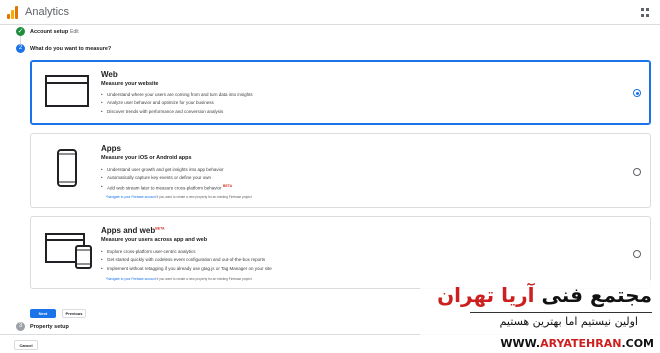 This screenshot has width=660, height=353. Describe the element at coordinates (74, 32) in the screenshot. I see `step-edit-link: Edit` at that location.